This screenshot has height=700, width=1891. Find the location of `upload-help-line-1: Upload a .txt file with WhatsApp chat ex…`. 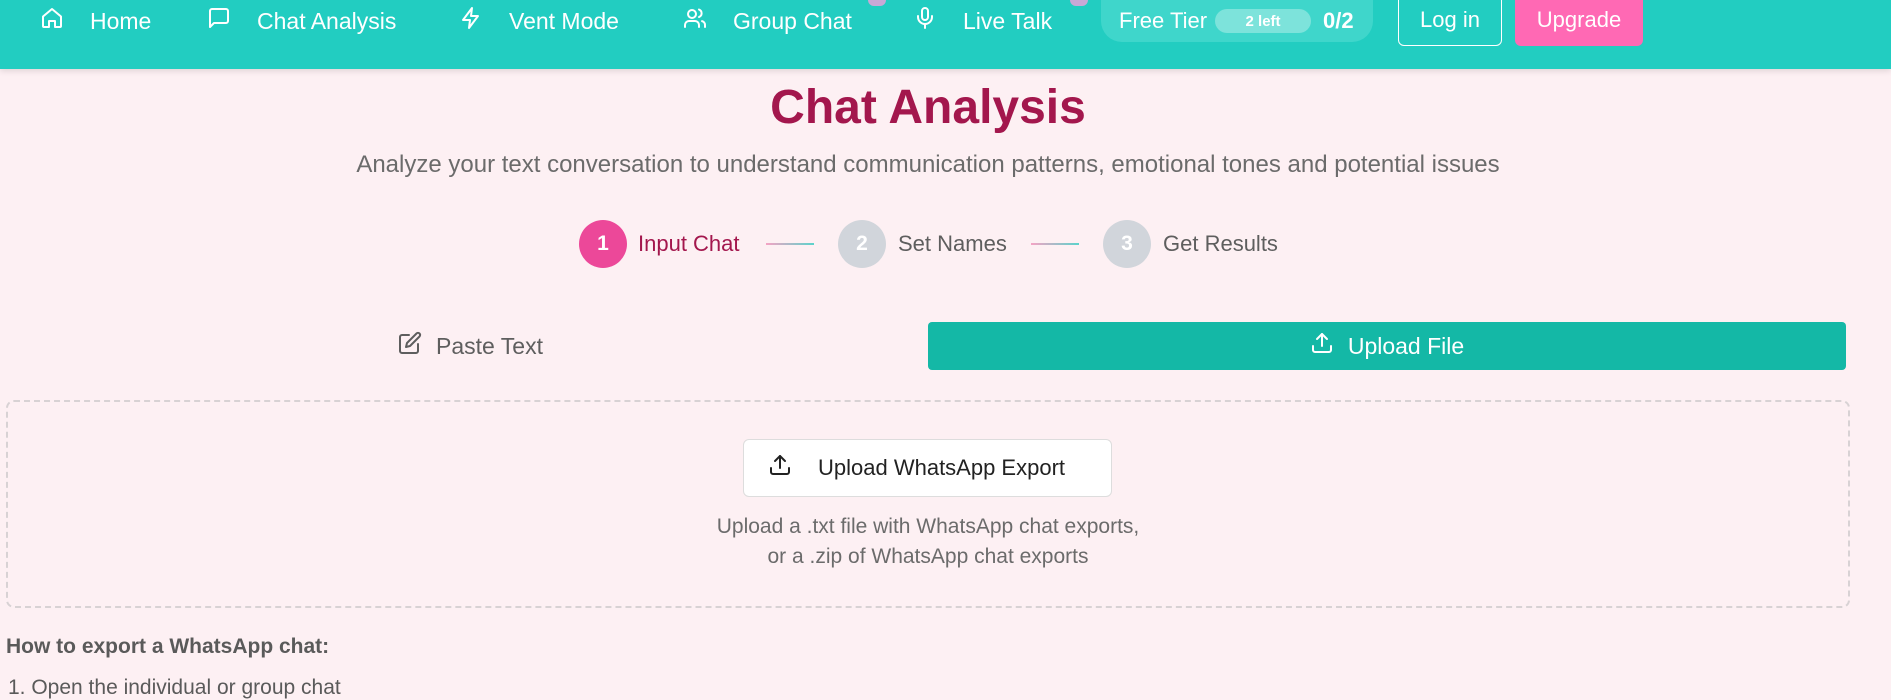

upload-help-line-1: Upload a .txt file with WhatsApp chat ex… is located at coordinates (928, 526).